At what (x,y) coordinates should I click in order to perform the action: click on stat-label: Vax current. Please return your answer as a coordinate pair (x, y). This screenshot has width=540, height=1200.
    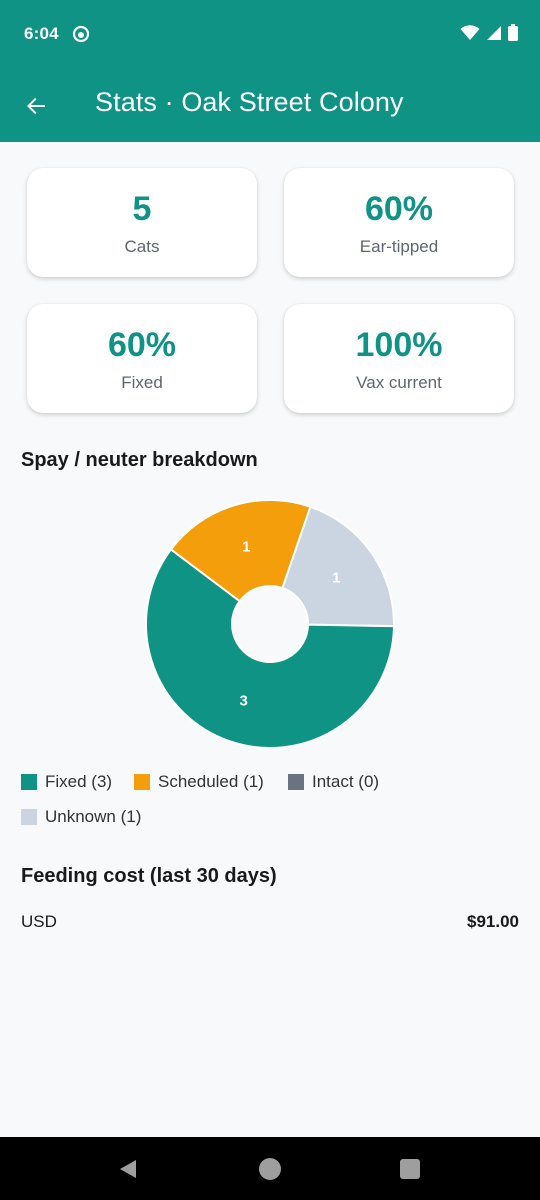
    Looking at the image, I should click on (399, 382).